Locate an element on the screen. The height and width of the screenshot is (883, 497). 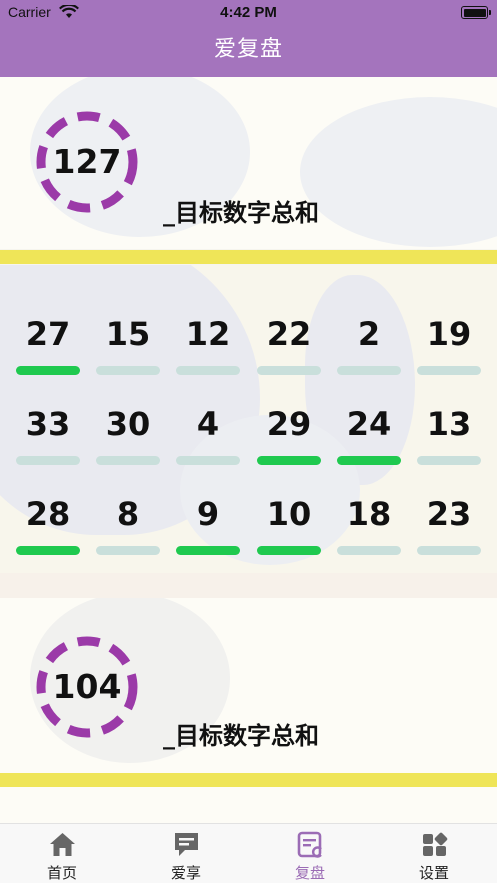
number-value: 18 is located at coordinates (369, 514).